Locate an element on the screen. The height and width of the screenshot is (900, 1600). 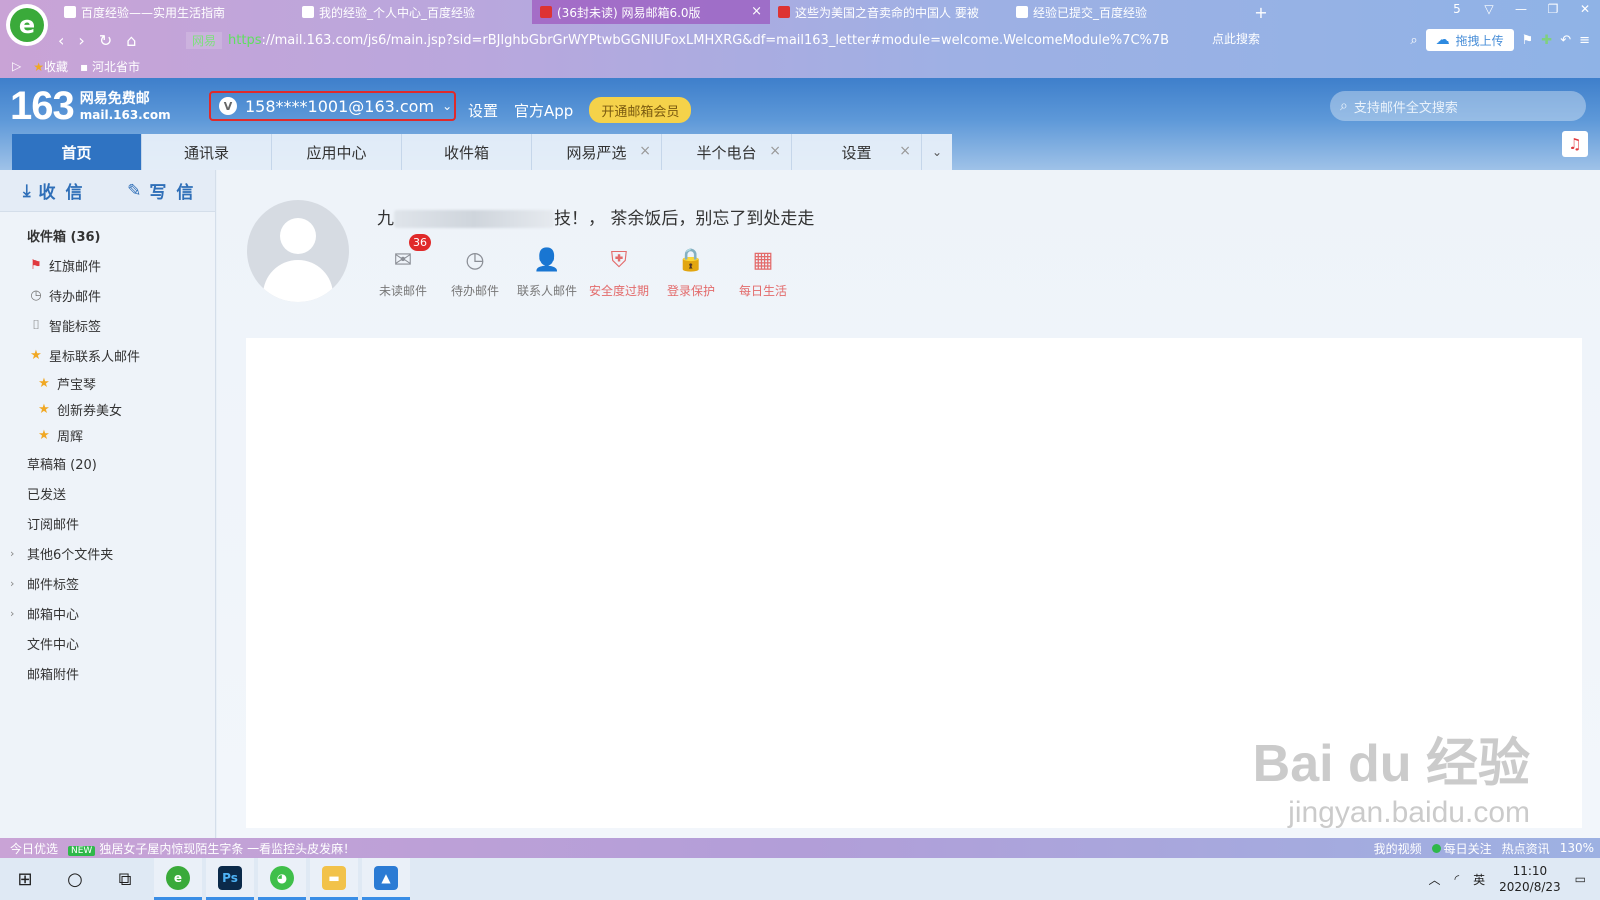
today-picks: 今日优选 is located at coordinates (34, 848).